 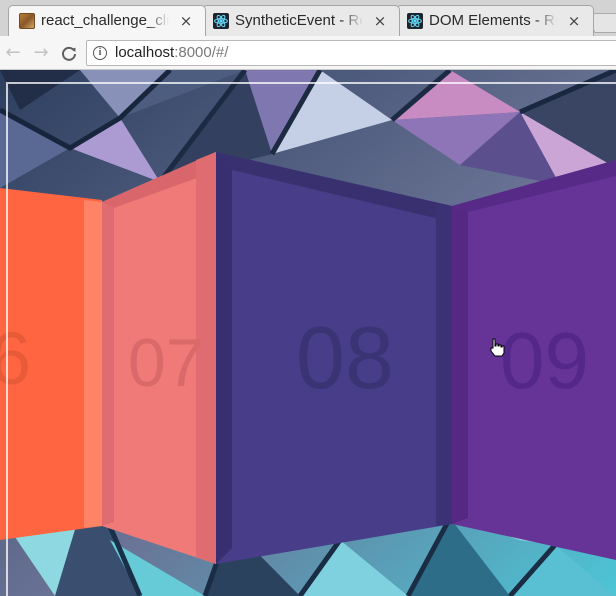 I want to click on tab-synthetic-event: SyntheticEvent - Re ×, so click(x=301, y=20).